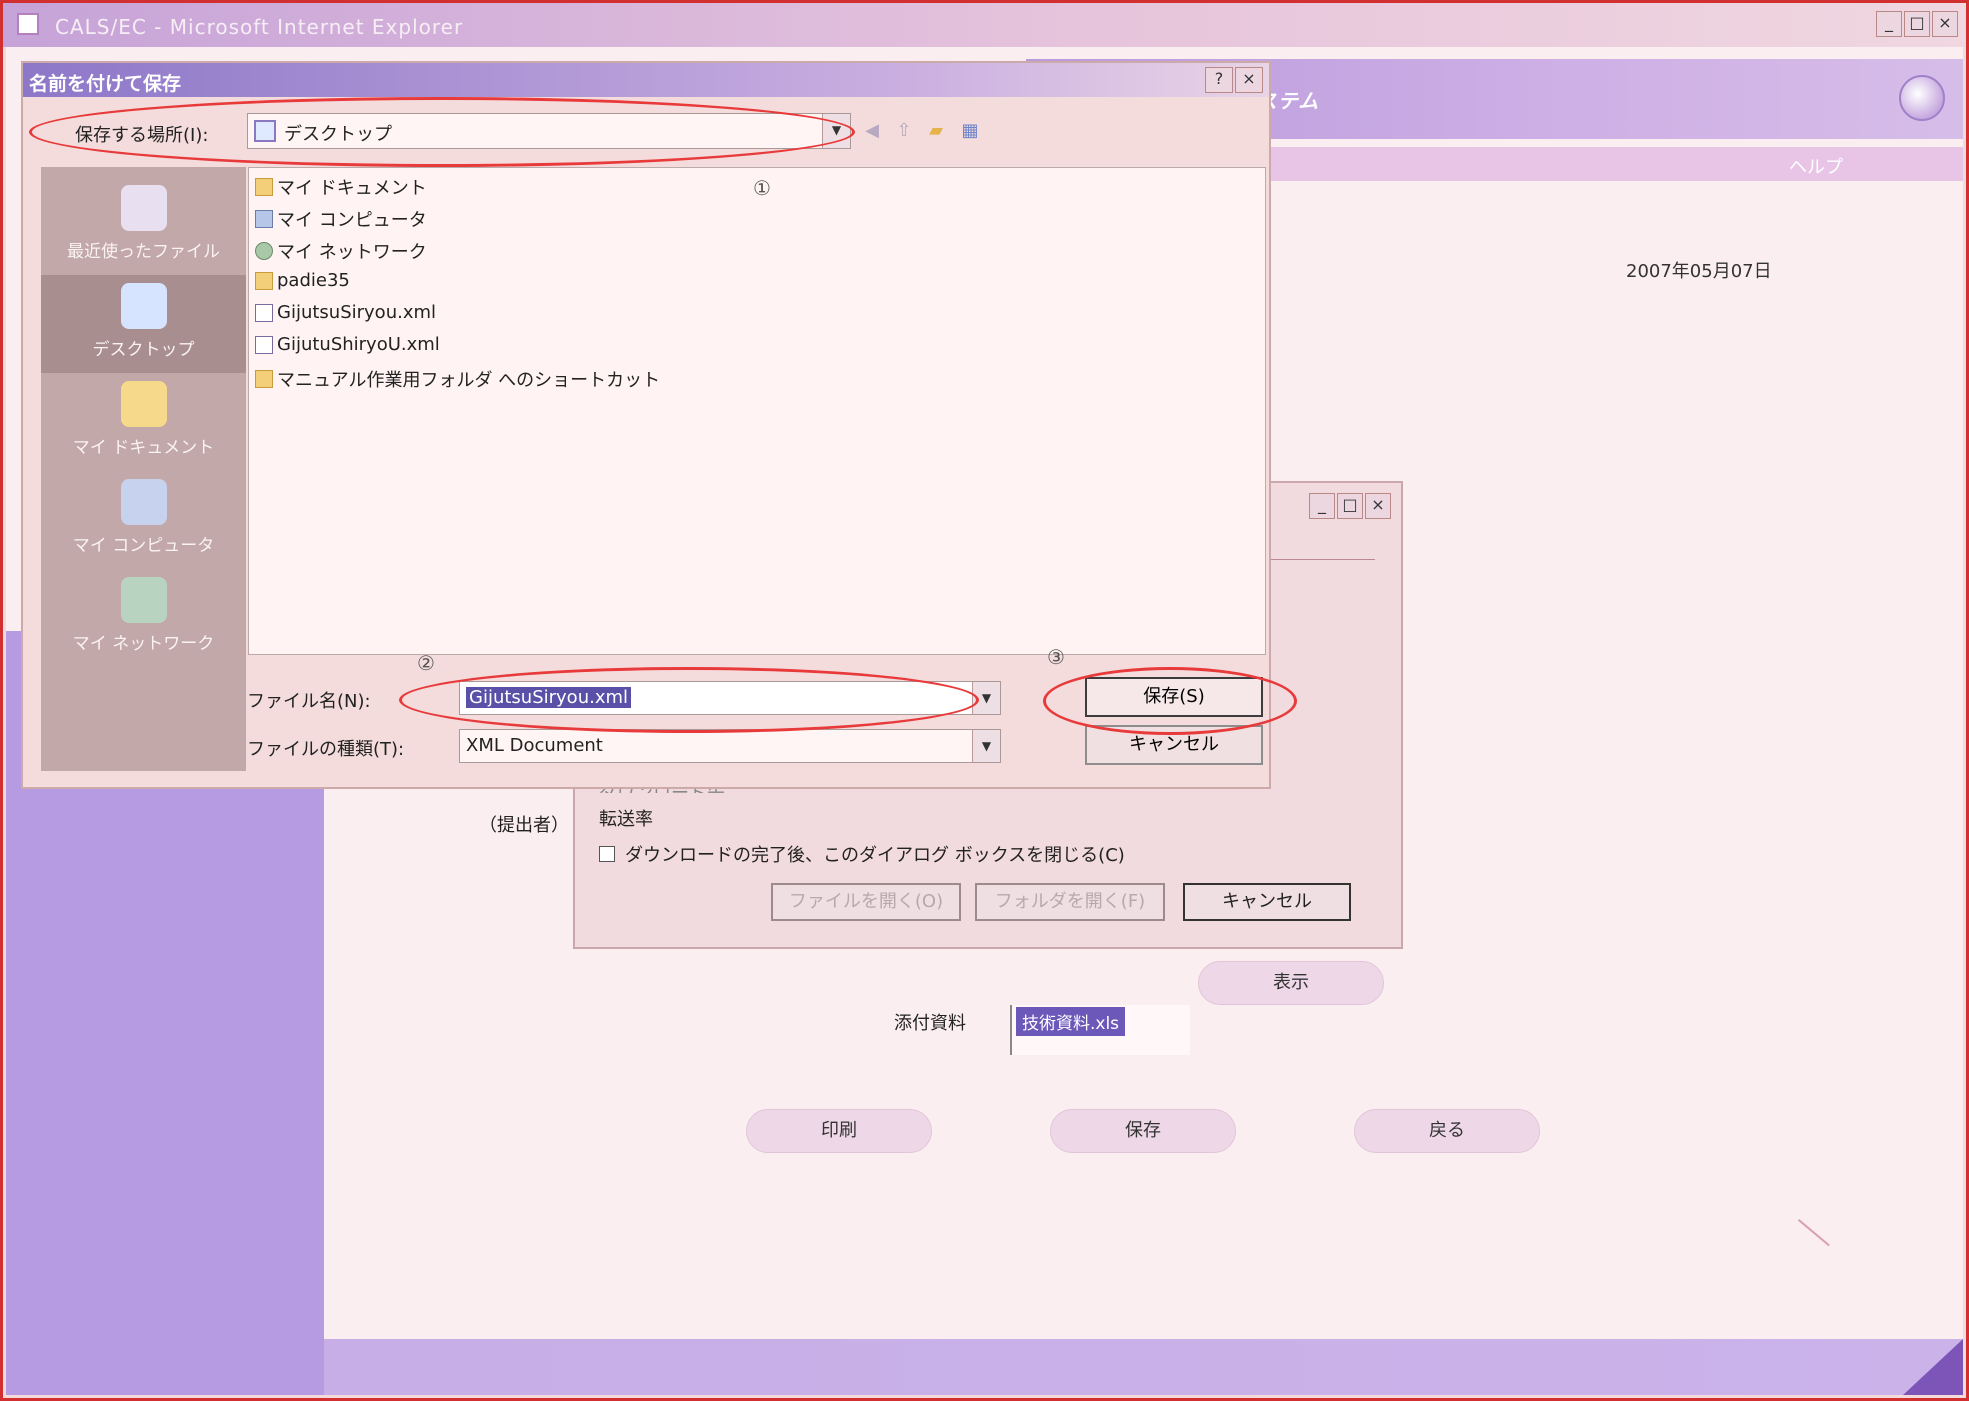 The width and height of the screenshot is (1969, 1401). Describe the element at coordinates (1143, 1131) in the screenshot. I see `page-save-button: 保存` at that location.